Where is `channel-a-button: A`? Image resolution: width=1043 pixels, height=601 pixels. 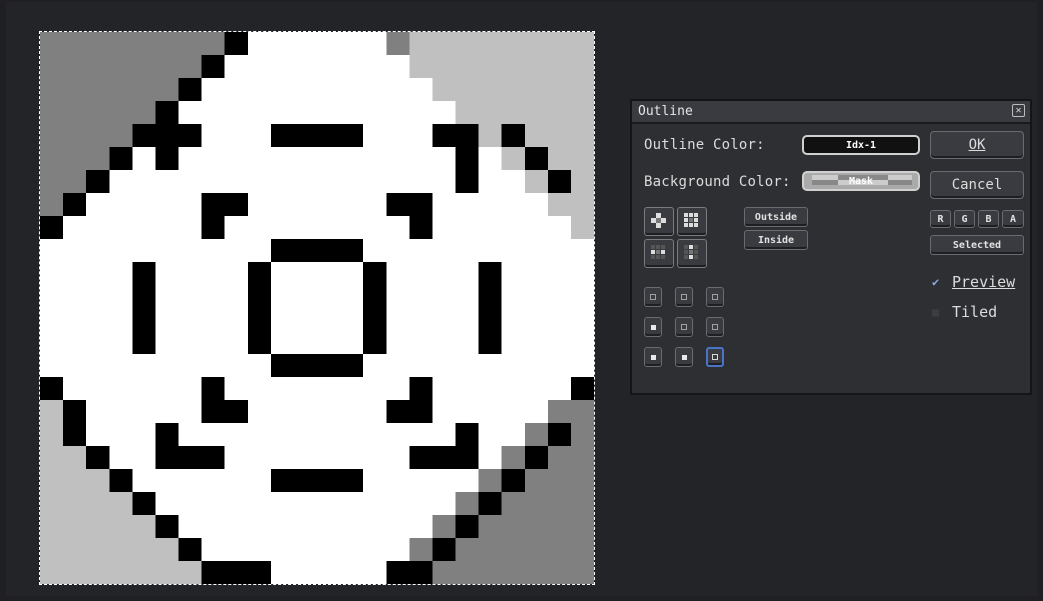 channel-a-button: A is located at coordinates (1013, 219).